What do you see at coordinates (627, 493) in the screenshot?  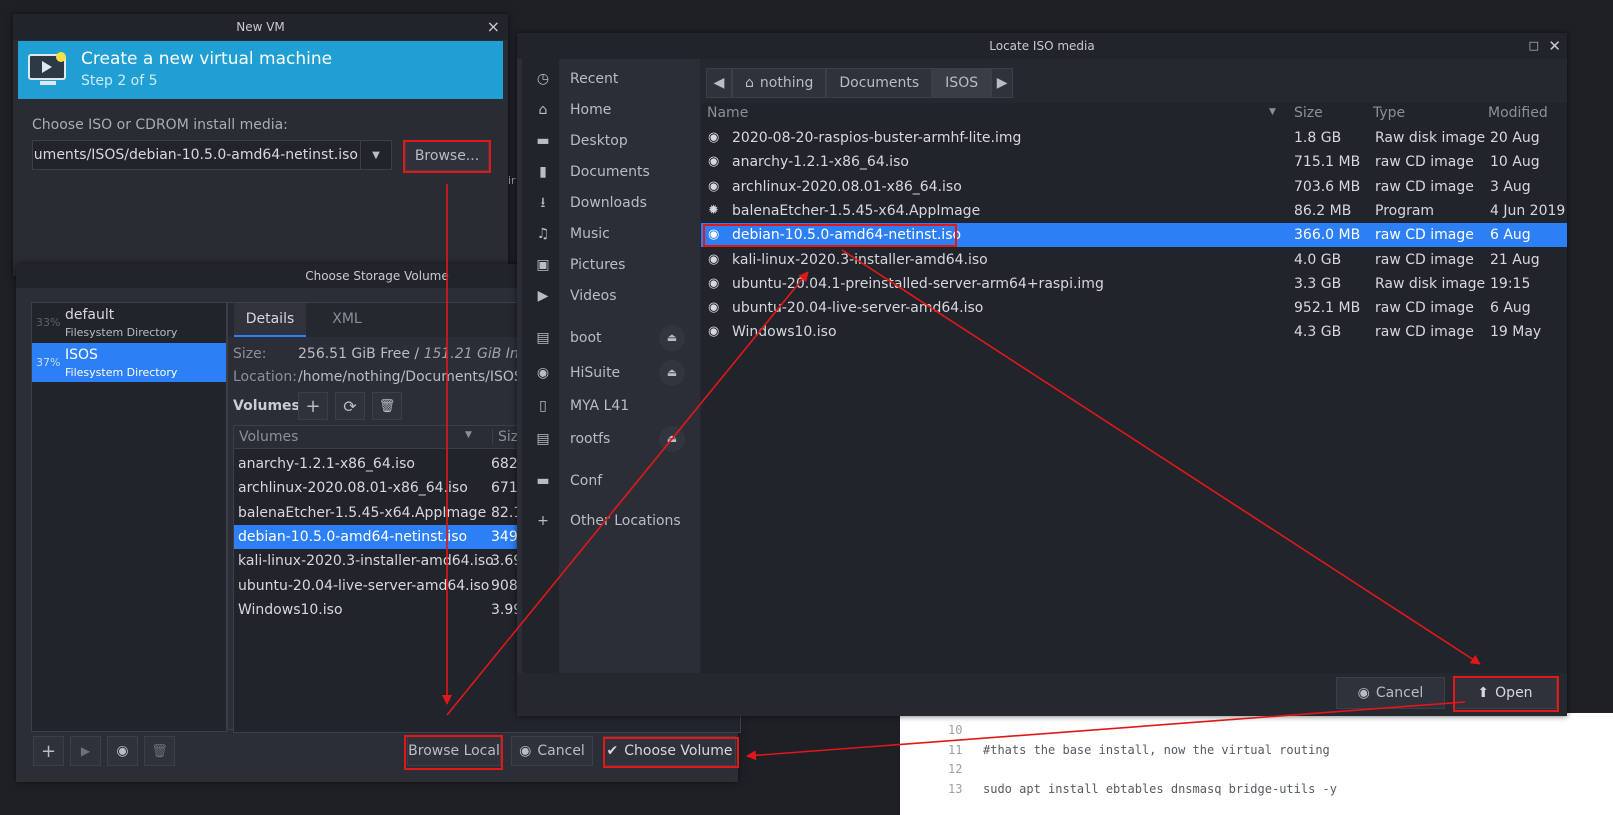 I see `arrow-browse-local-to-file` at bounding box center [627, 493].